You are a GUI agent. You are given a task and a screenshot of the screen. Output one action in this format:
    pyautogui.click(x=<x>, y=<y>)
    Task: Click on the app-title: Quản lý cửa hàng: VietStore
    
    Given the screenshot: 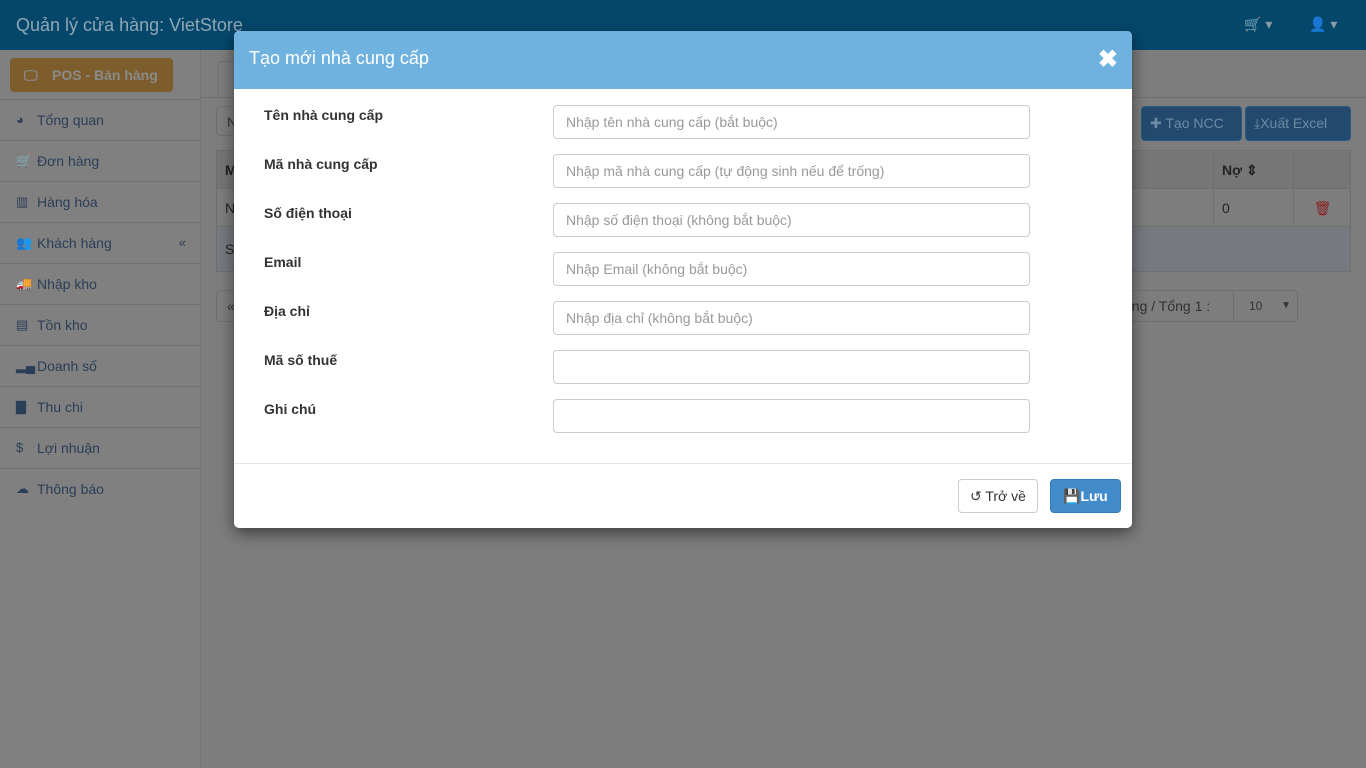 What is the action you would take?
    pyautogui.click(x=129, y=25)
    